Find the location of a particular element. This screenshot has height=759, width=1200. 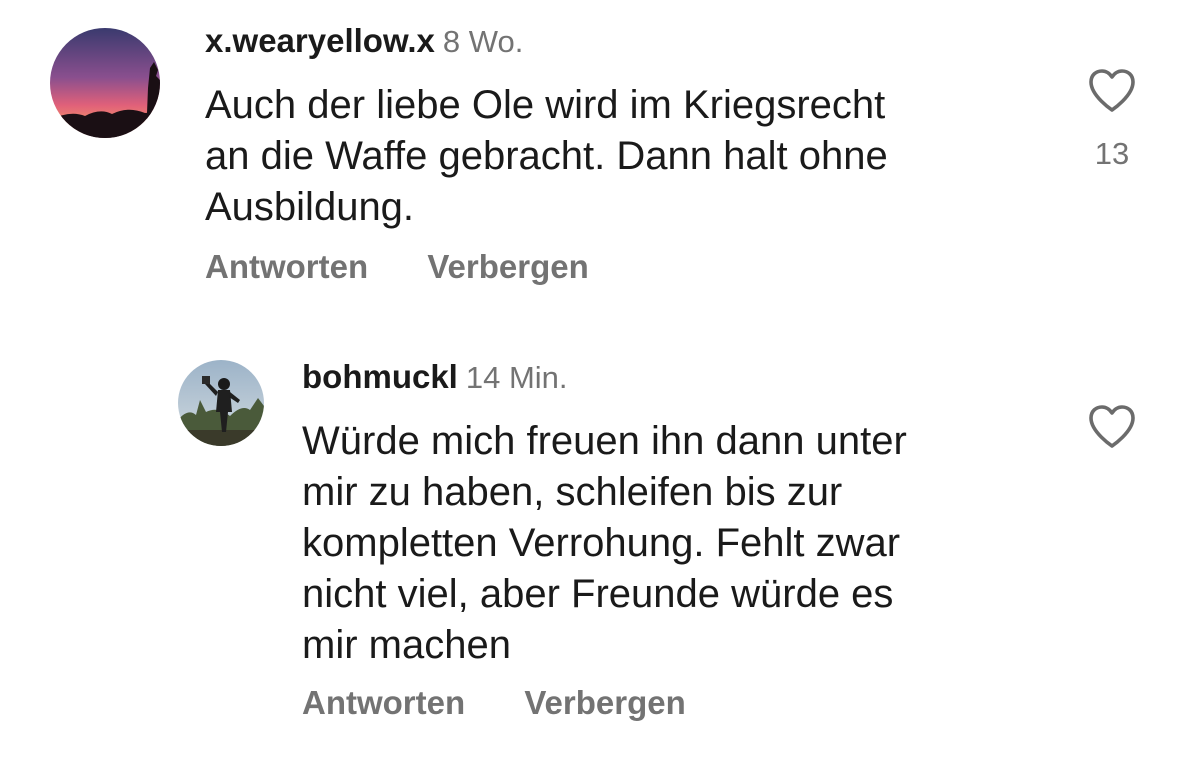

comment-1-like: 13 is located at coordinates (1112, 120).